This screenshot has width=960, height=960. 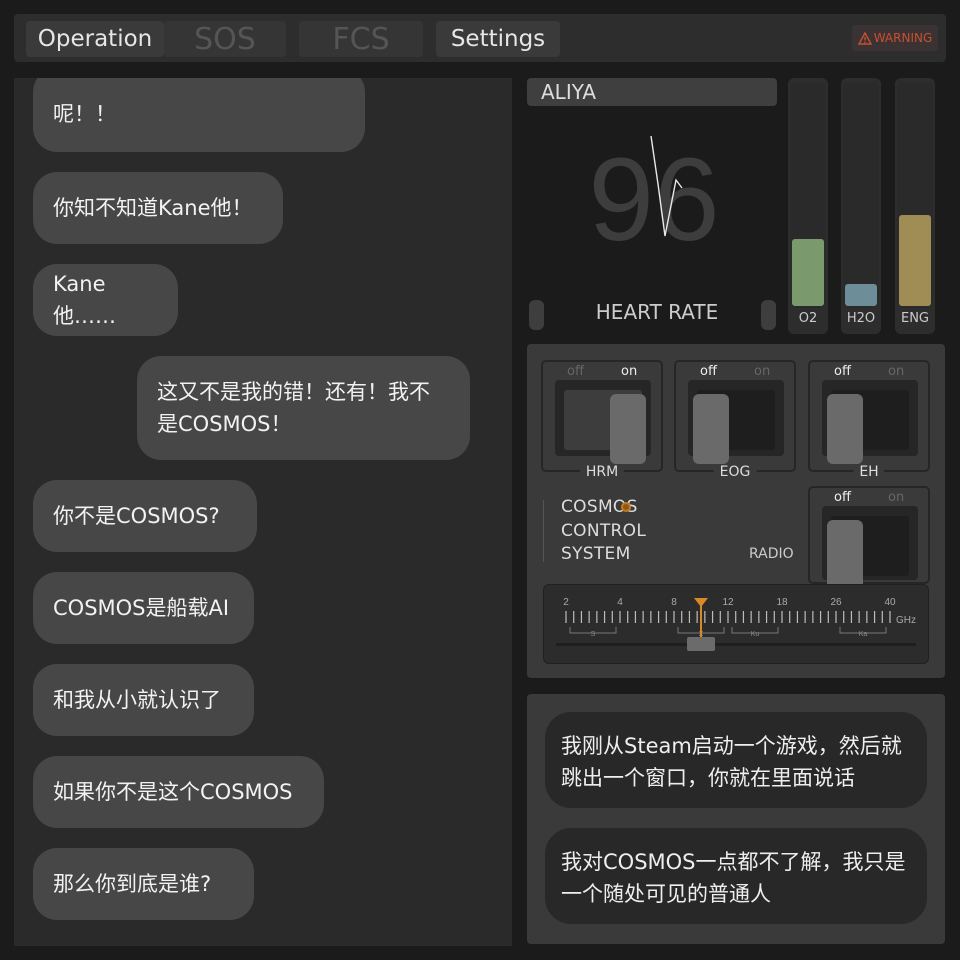 I want to click on switch-name: EH, so click(x=869, y=472).